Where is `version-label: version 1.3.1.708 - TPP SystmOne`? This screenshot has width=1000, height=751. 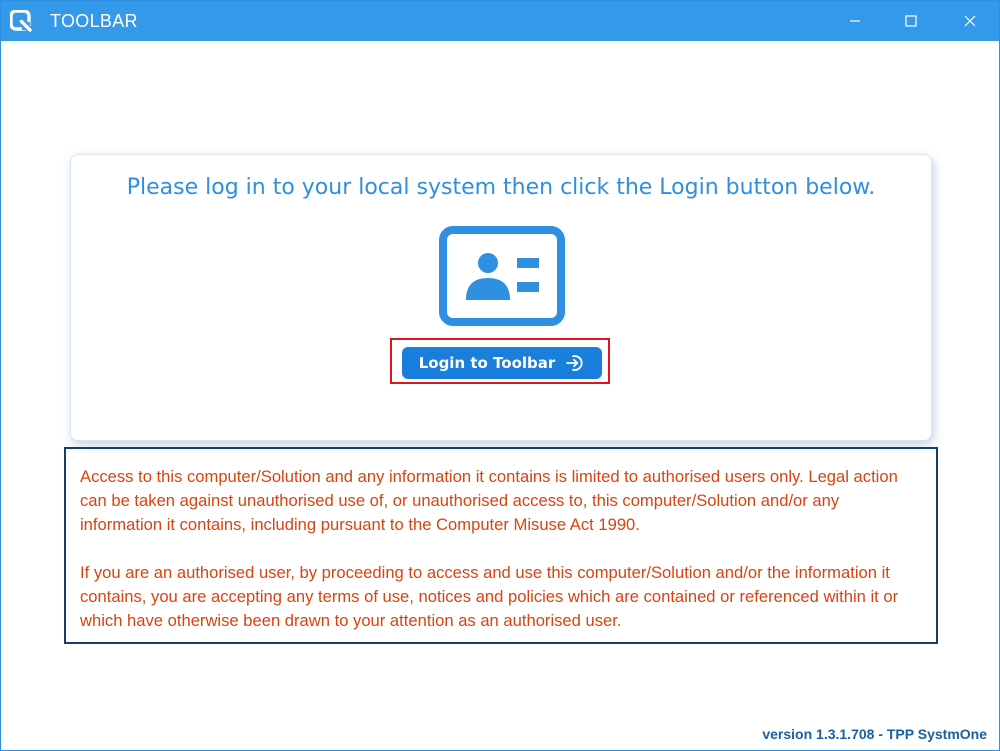
version-label: version 1.3.1.708 - TPP SystmOne is located at coordinates (874, 734).